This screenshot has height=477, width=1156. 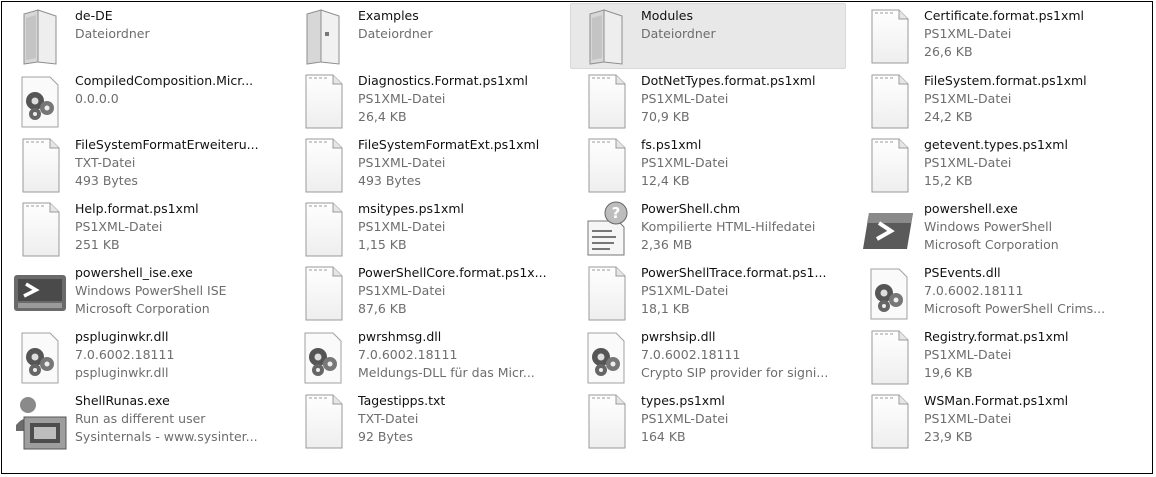 I want to click on file-item-modules: Modules Dateiordner, so click(x=708, y=36).